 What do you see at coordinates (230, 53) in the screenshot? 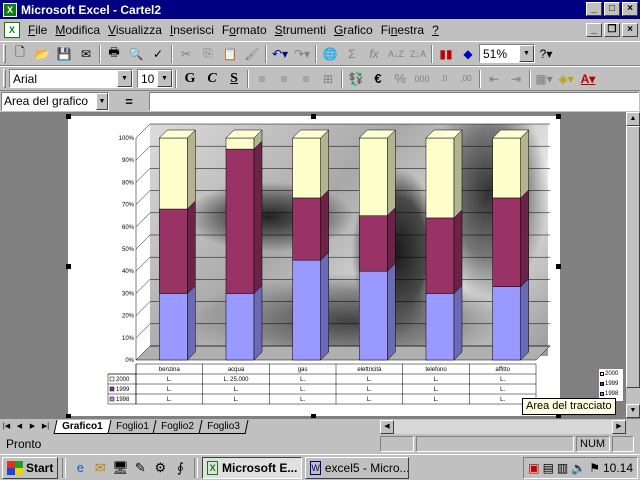
I see `paste-icon: 📋` at bounding box center [230, 53].